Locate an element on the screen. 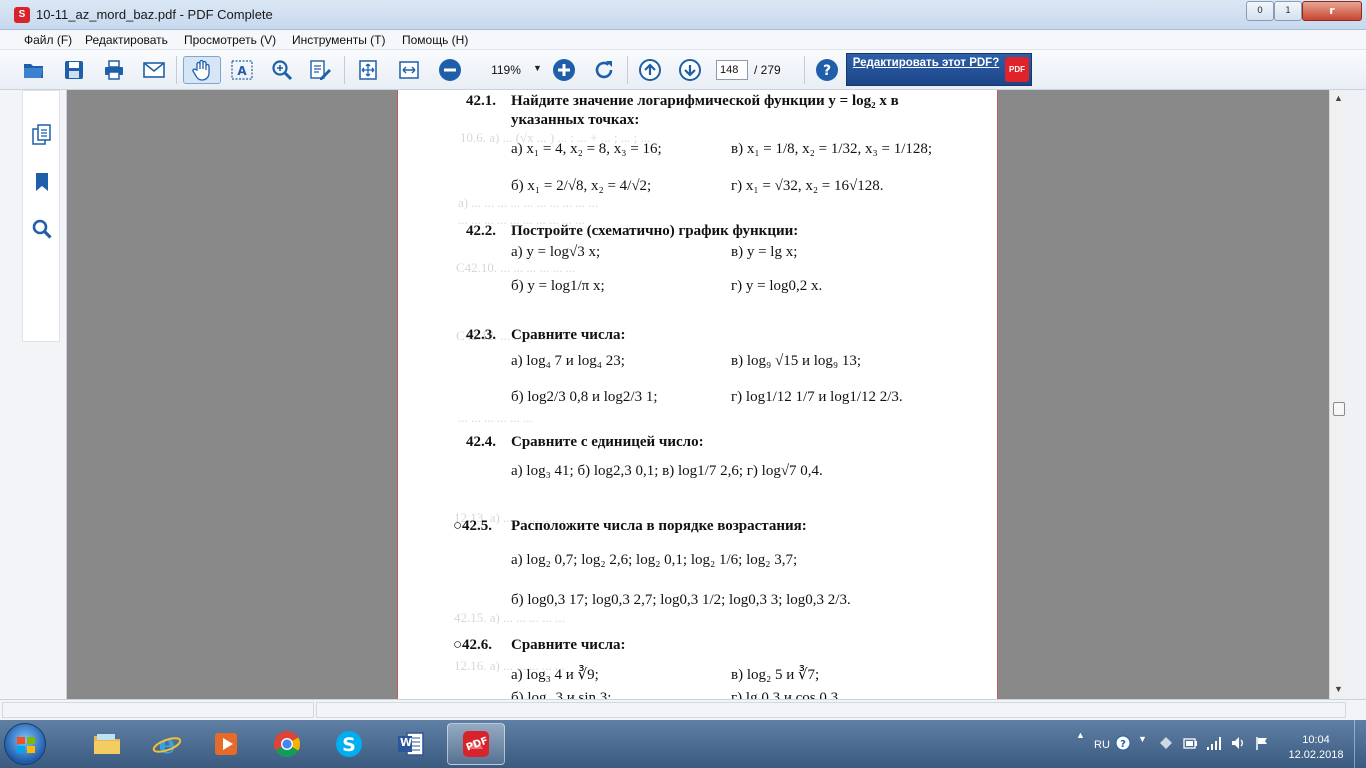  vertical-scrollbar: ▲ ▼ is located at coordinates (1338, 394).